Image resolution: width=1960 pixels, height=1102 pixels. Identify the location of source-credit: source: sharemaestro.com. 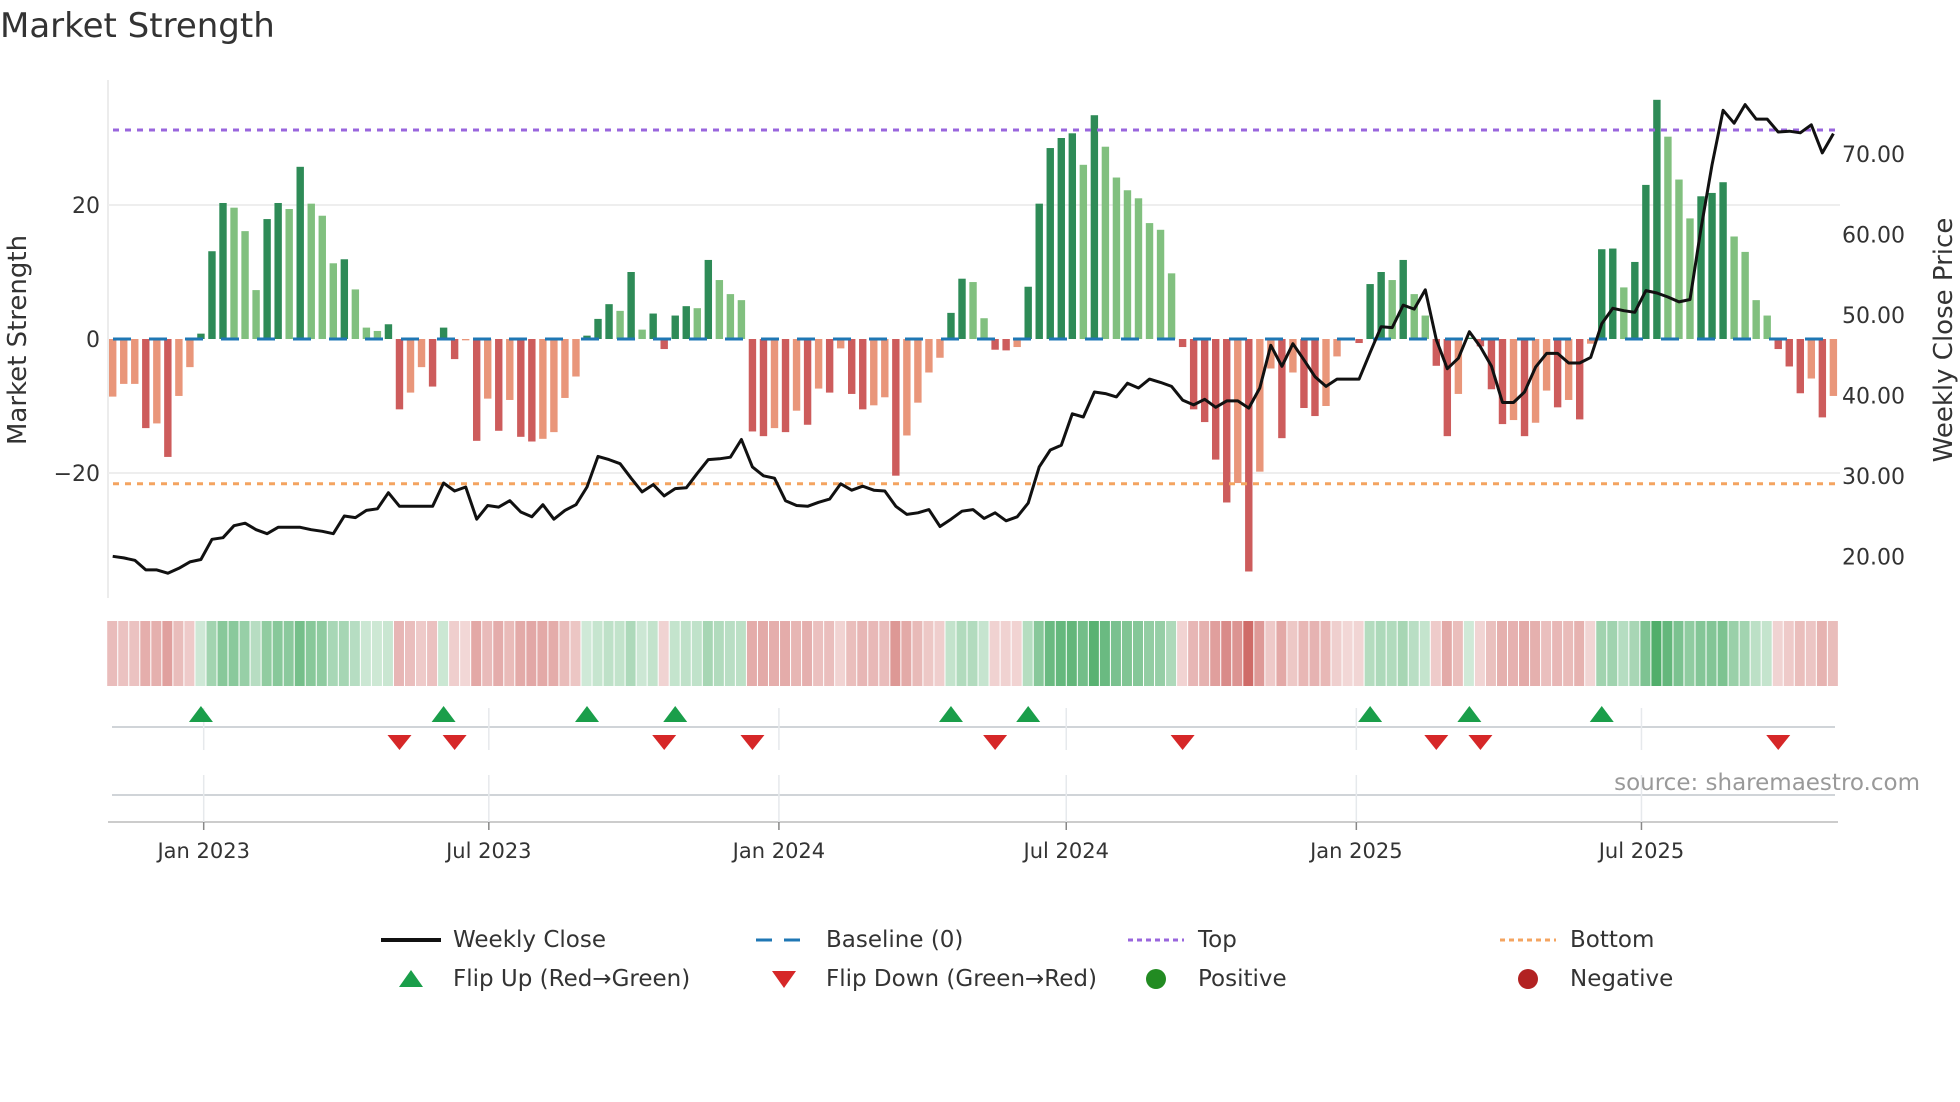
(1767, 783).